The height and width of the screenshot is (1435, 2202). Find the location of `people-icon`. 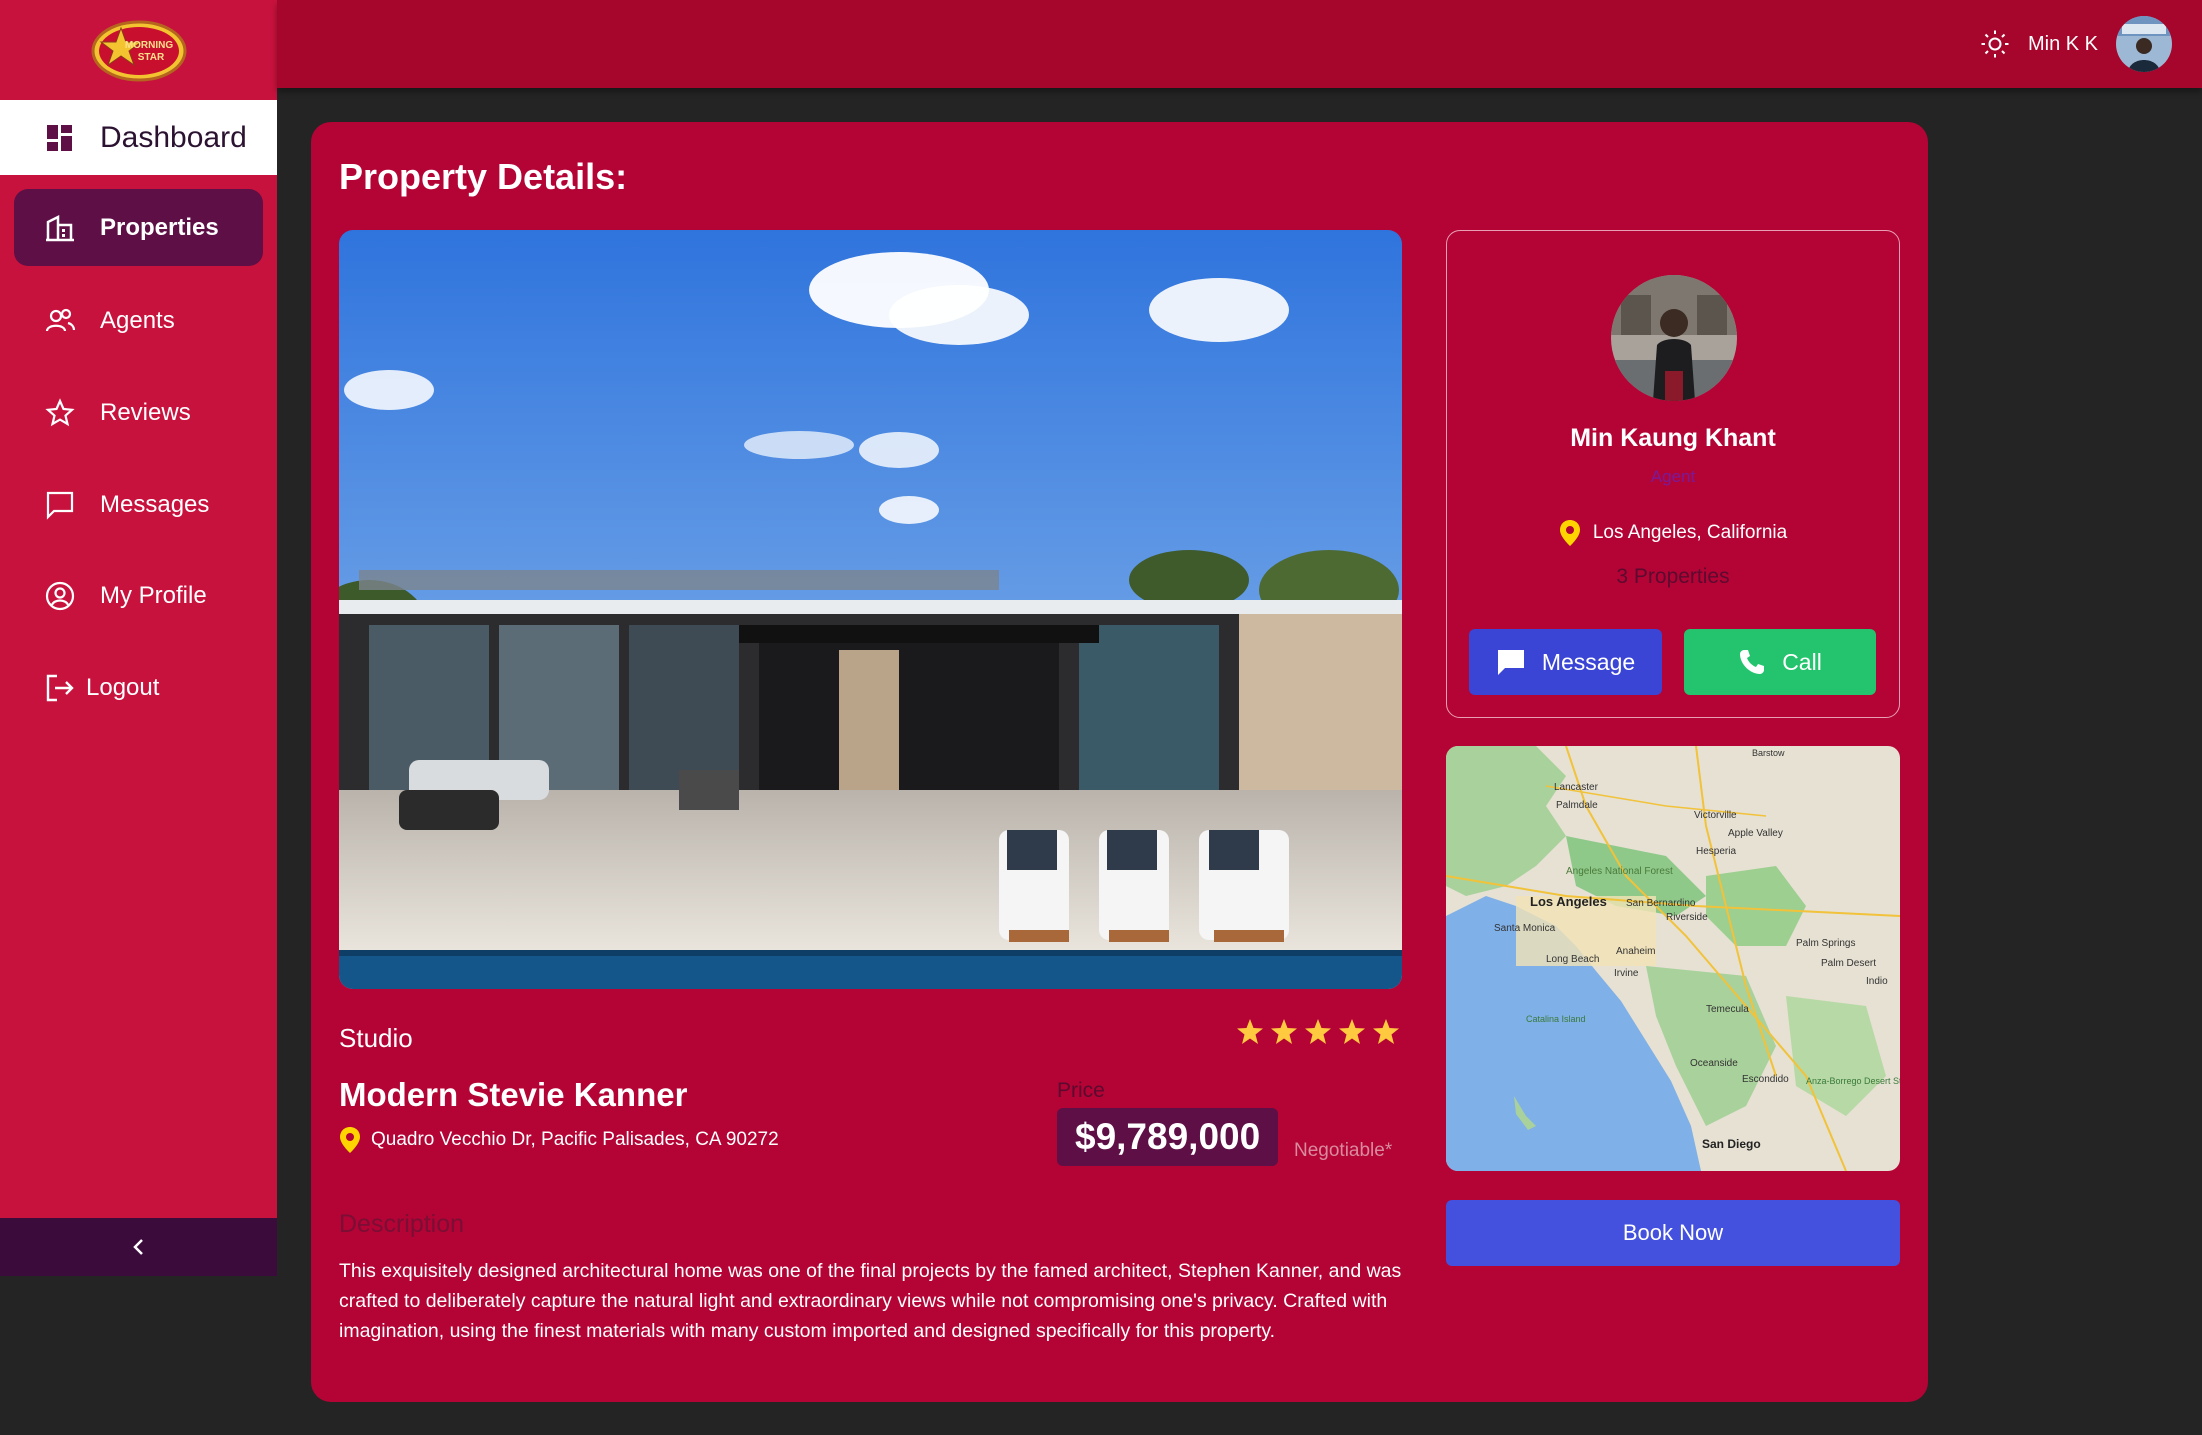

people-icon is located at coordinates (60, 319).